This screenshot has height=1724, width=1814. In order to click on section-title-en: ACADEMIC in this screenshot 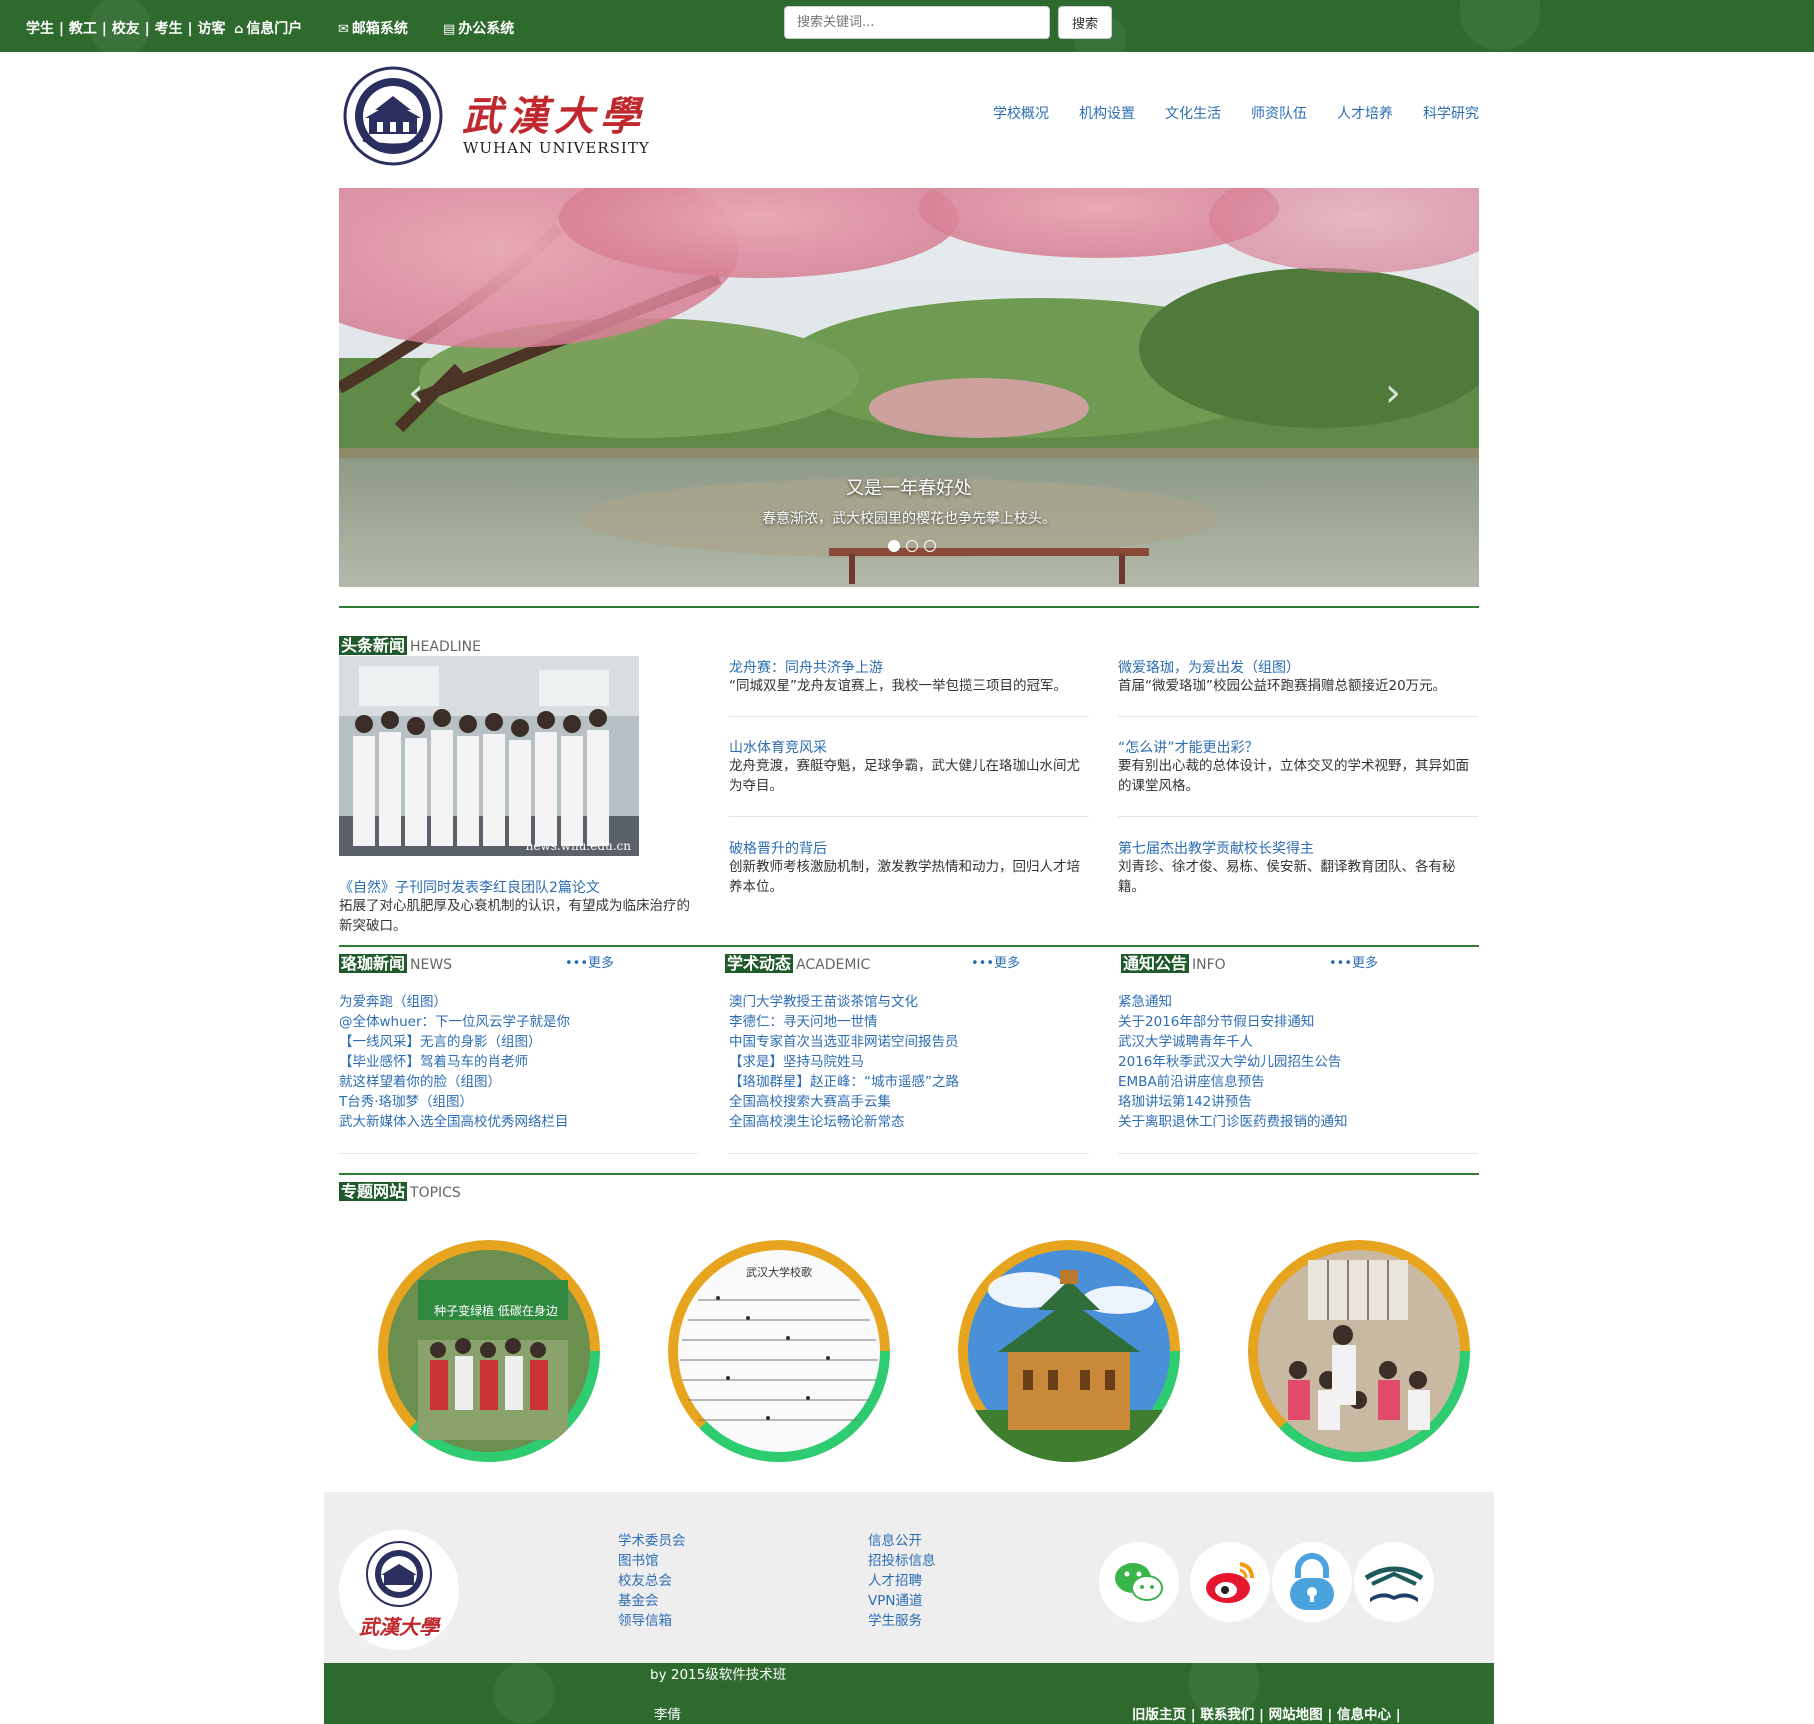, I will do `click(833, 965)`.